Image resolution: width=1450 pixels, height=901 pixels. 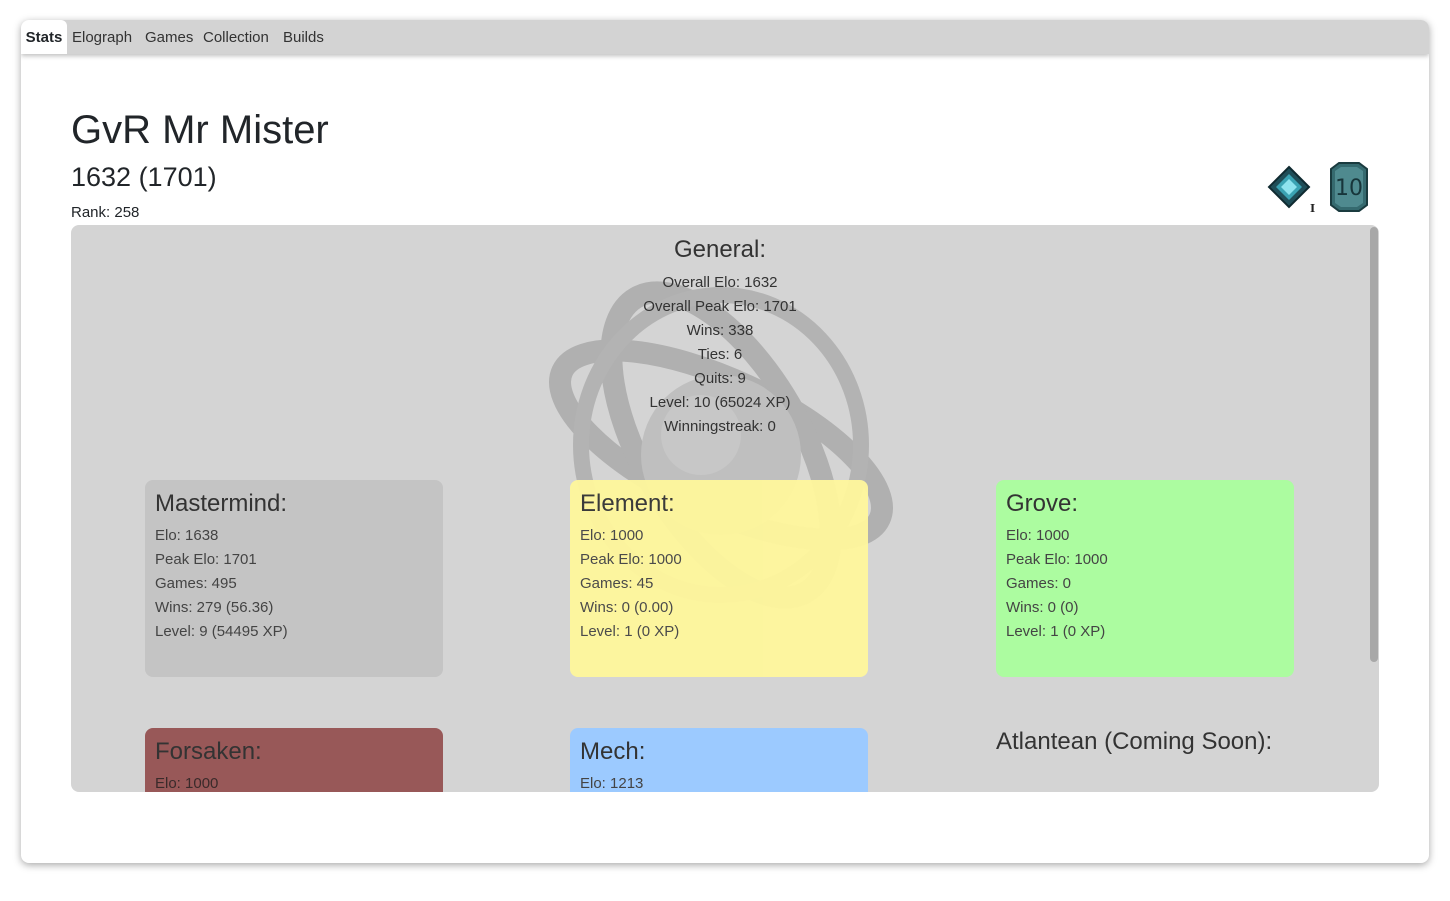 What do you see at coordinates (1042, 503) in the screenshot?
I see `race-card-title: Grove:` at bounding box center [1042, 503].